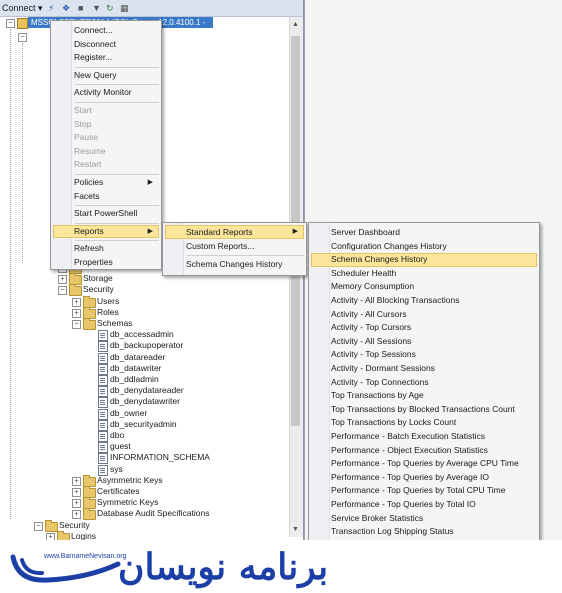 This screenshot has height=593, width=562. What do you see at coordinates (89, 232) in the screenshot?
I see `menu-item: Reports` at bounding box center [89, 232].